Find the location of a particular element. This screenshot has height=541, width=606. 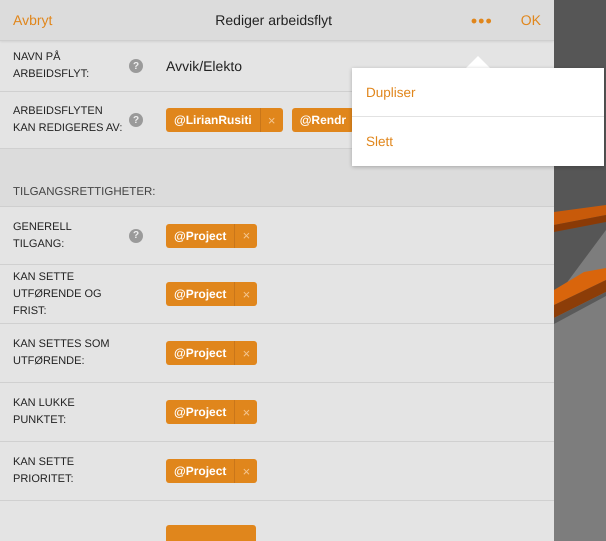

field-label: NAVN PÅ ARBEIDSFLYT: is located at coordinates (51, 65).